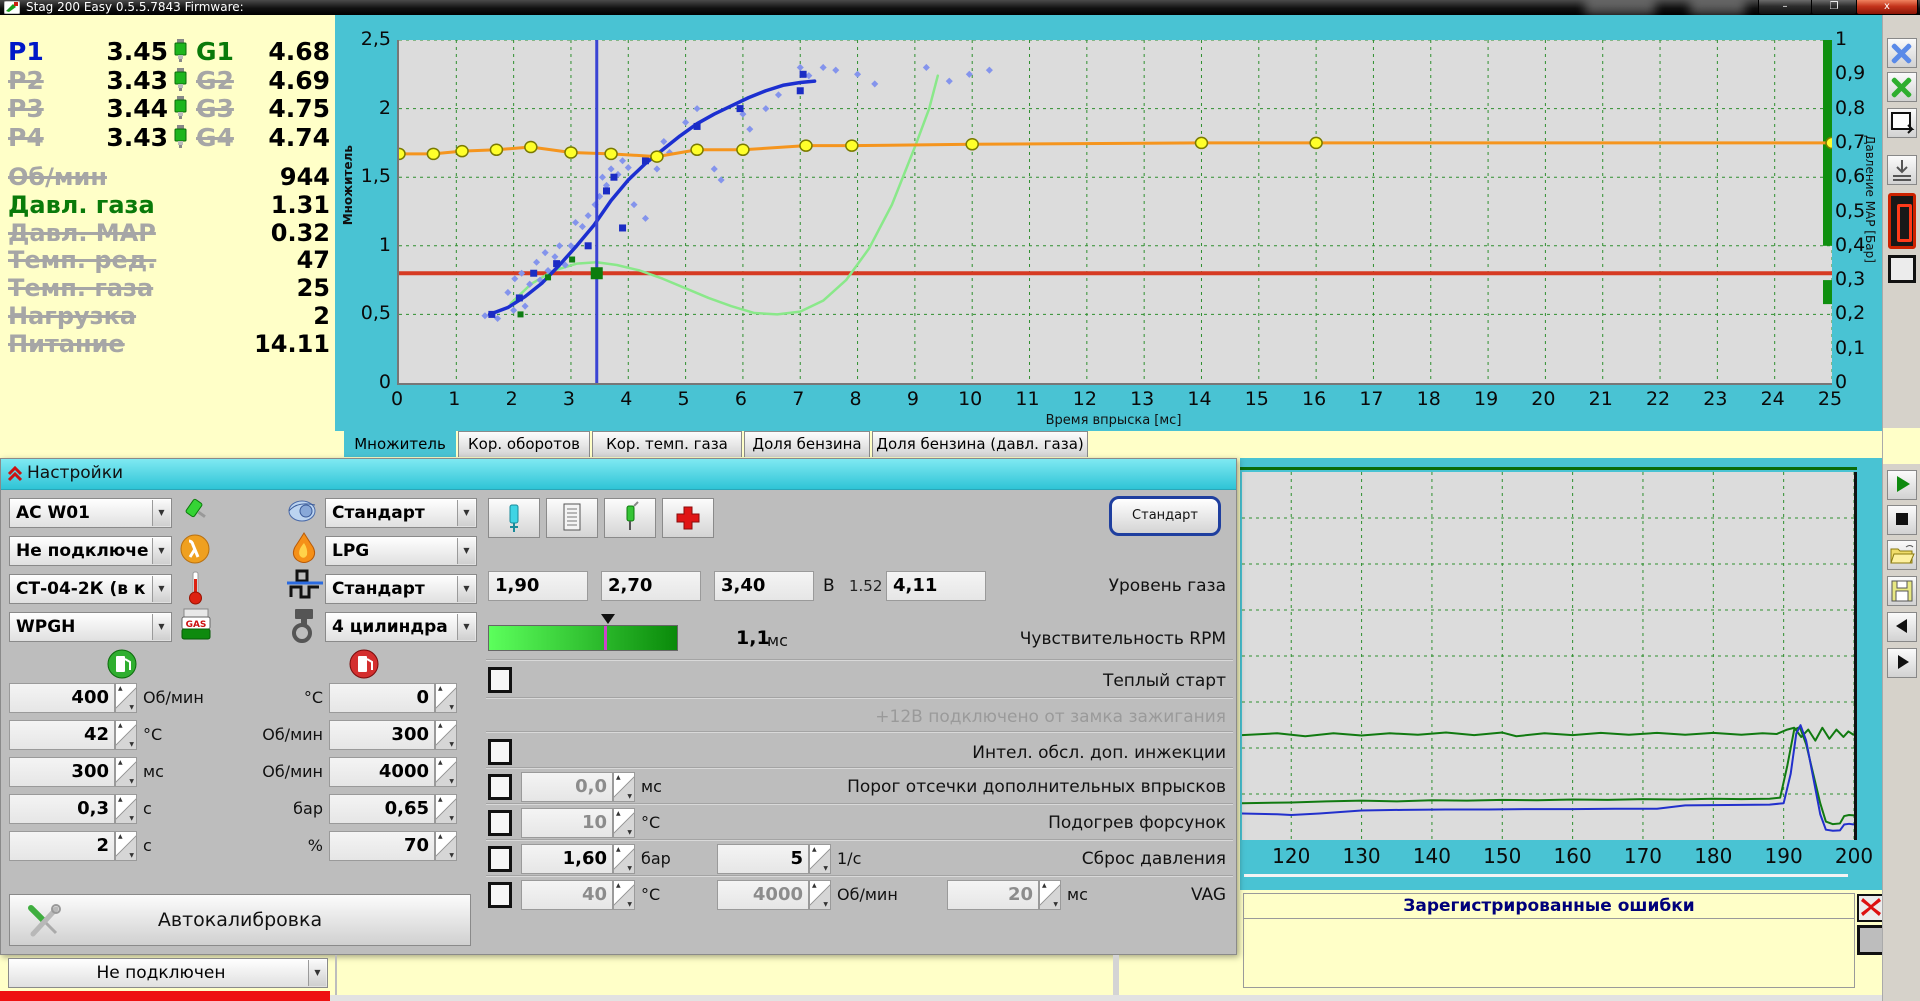 The image size is (1920, 1001). I want to click on car-profile-select: Стандарт ▼, so click(401, 513).